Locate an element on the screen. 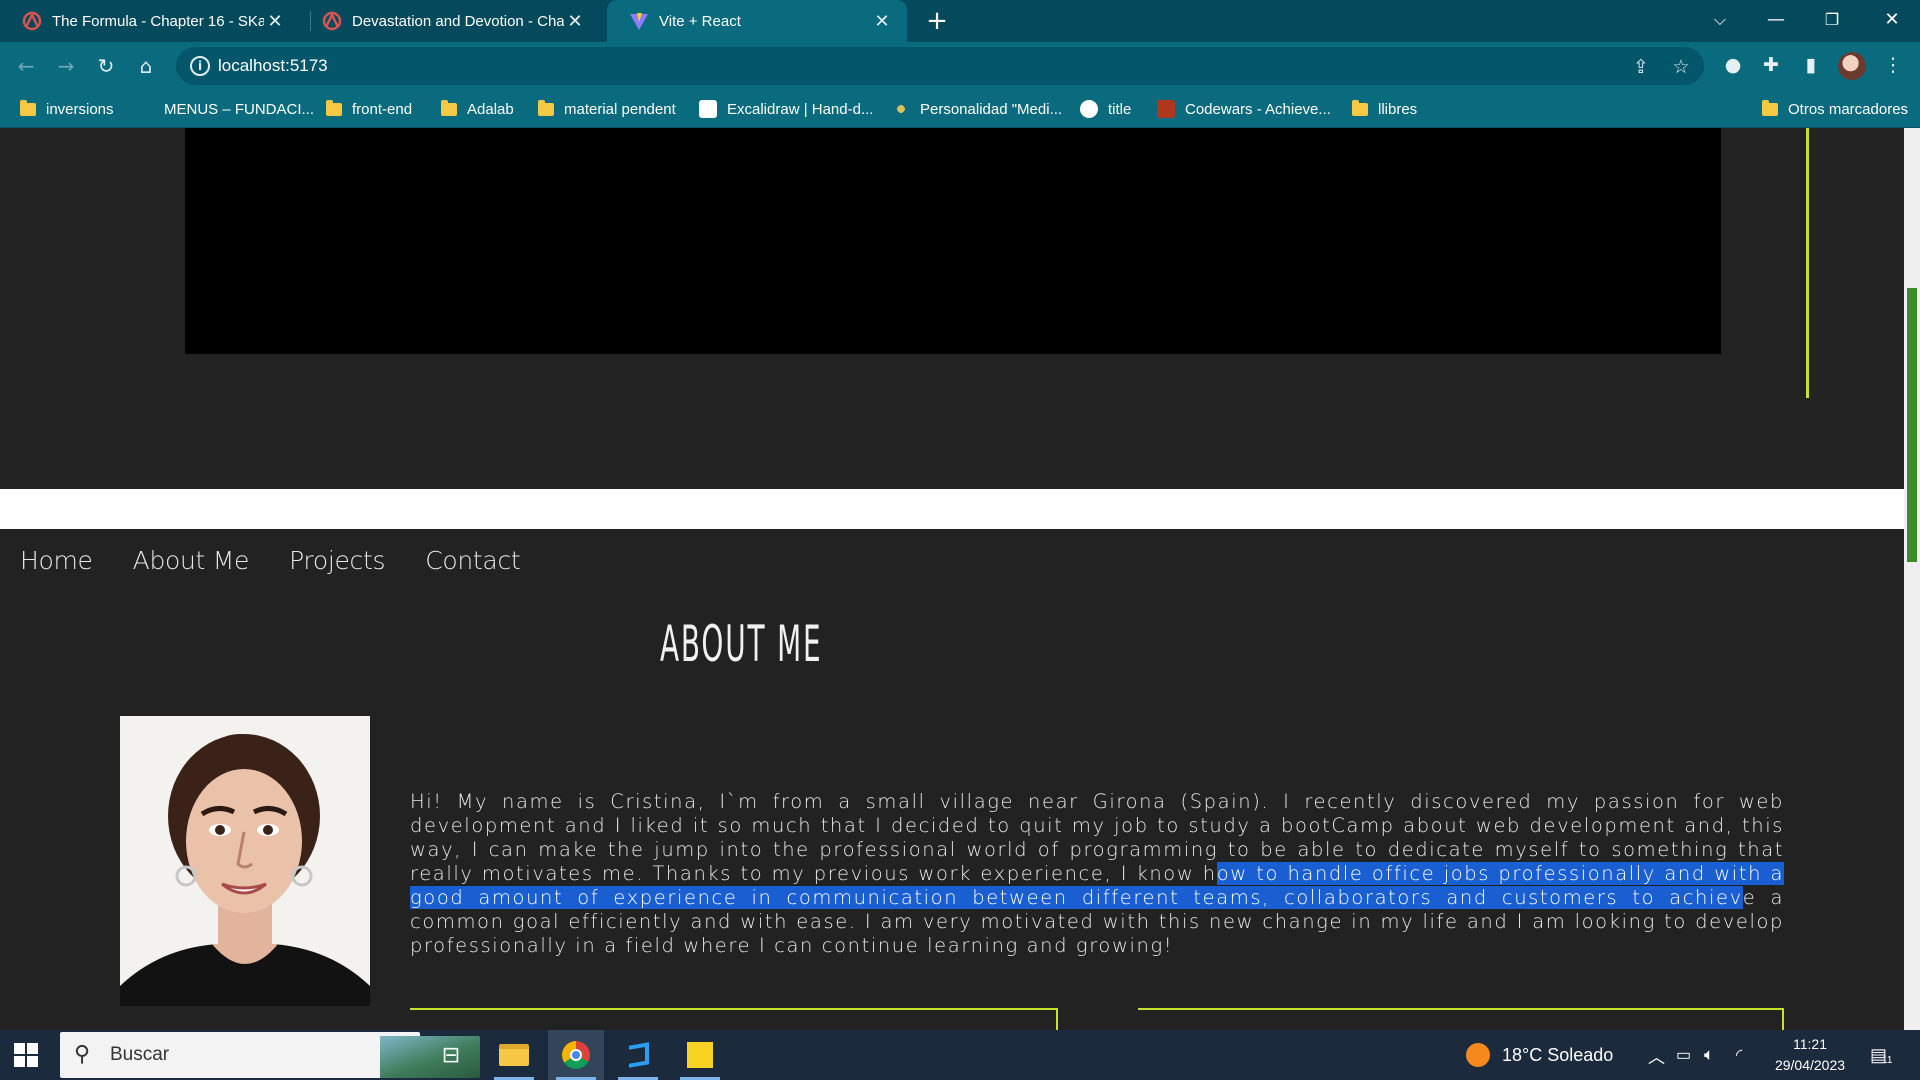  wifi-icon: ◜ is located at coordinates (1739, 1055).